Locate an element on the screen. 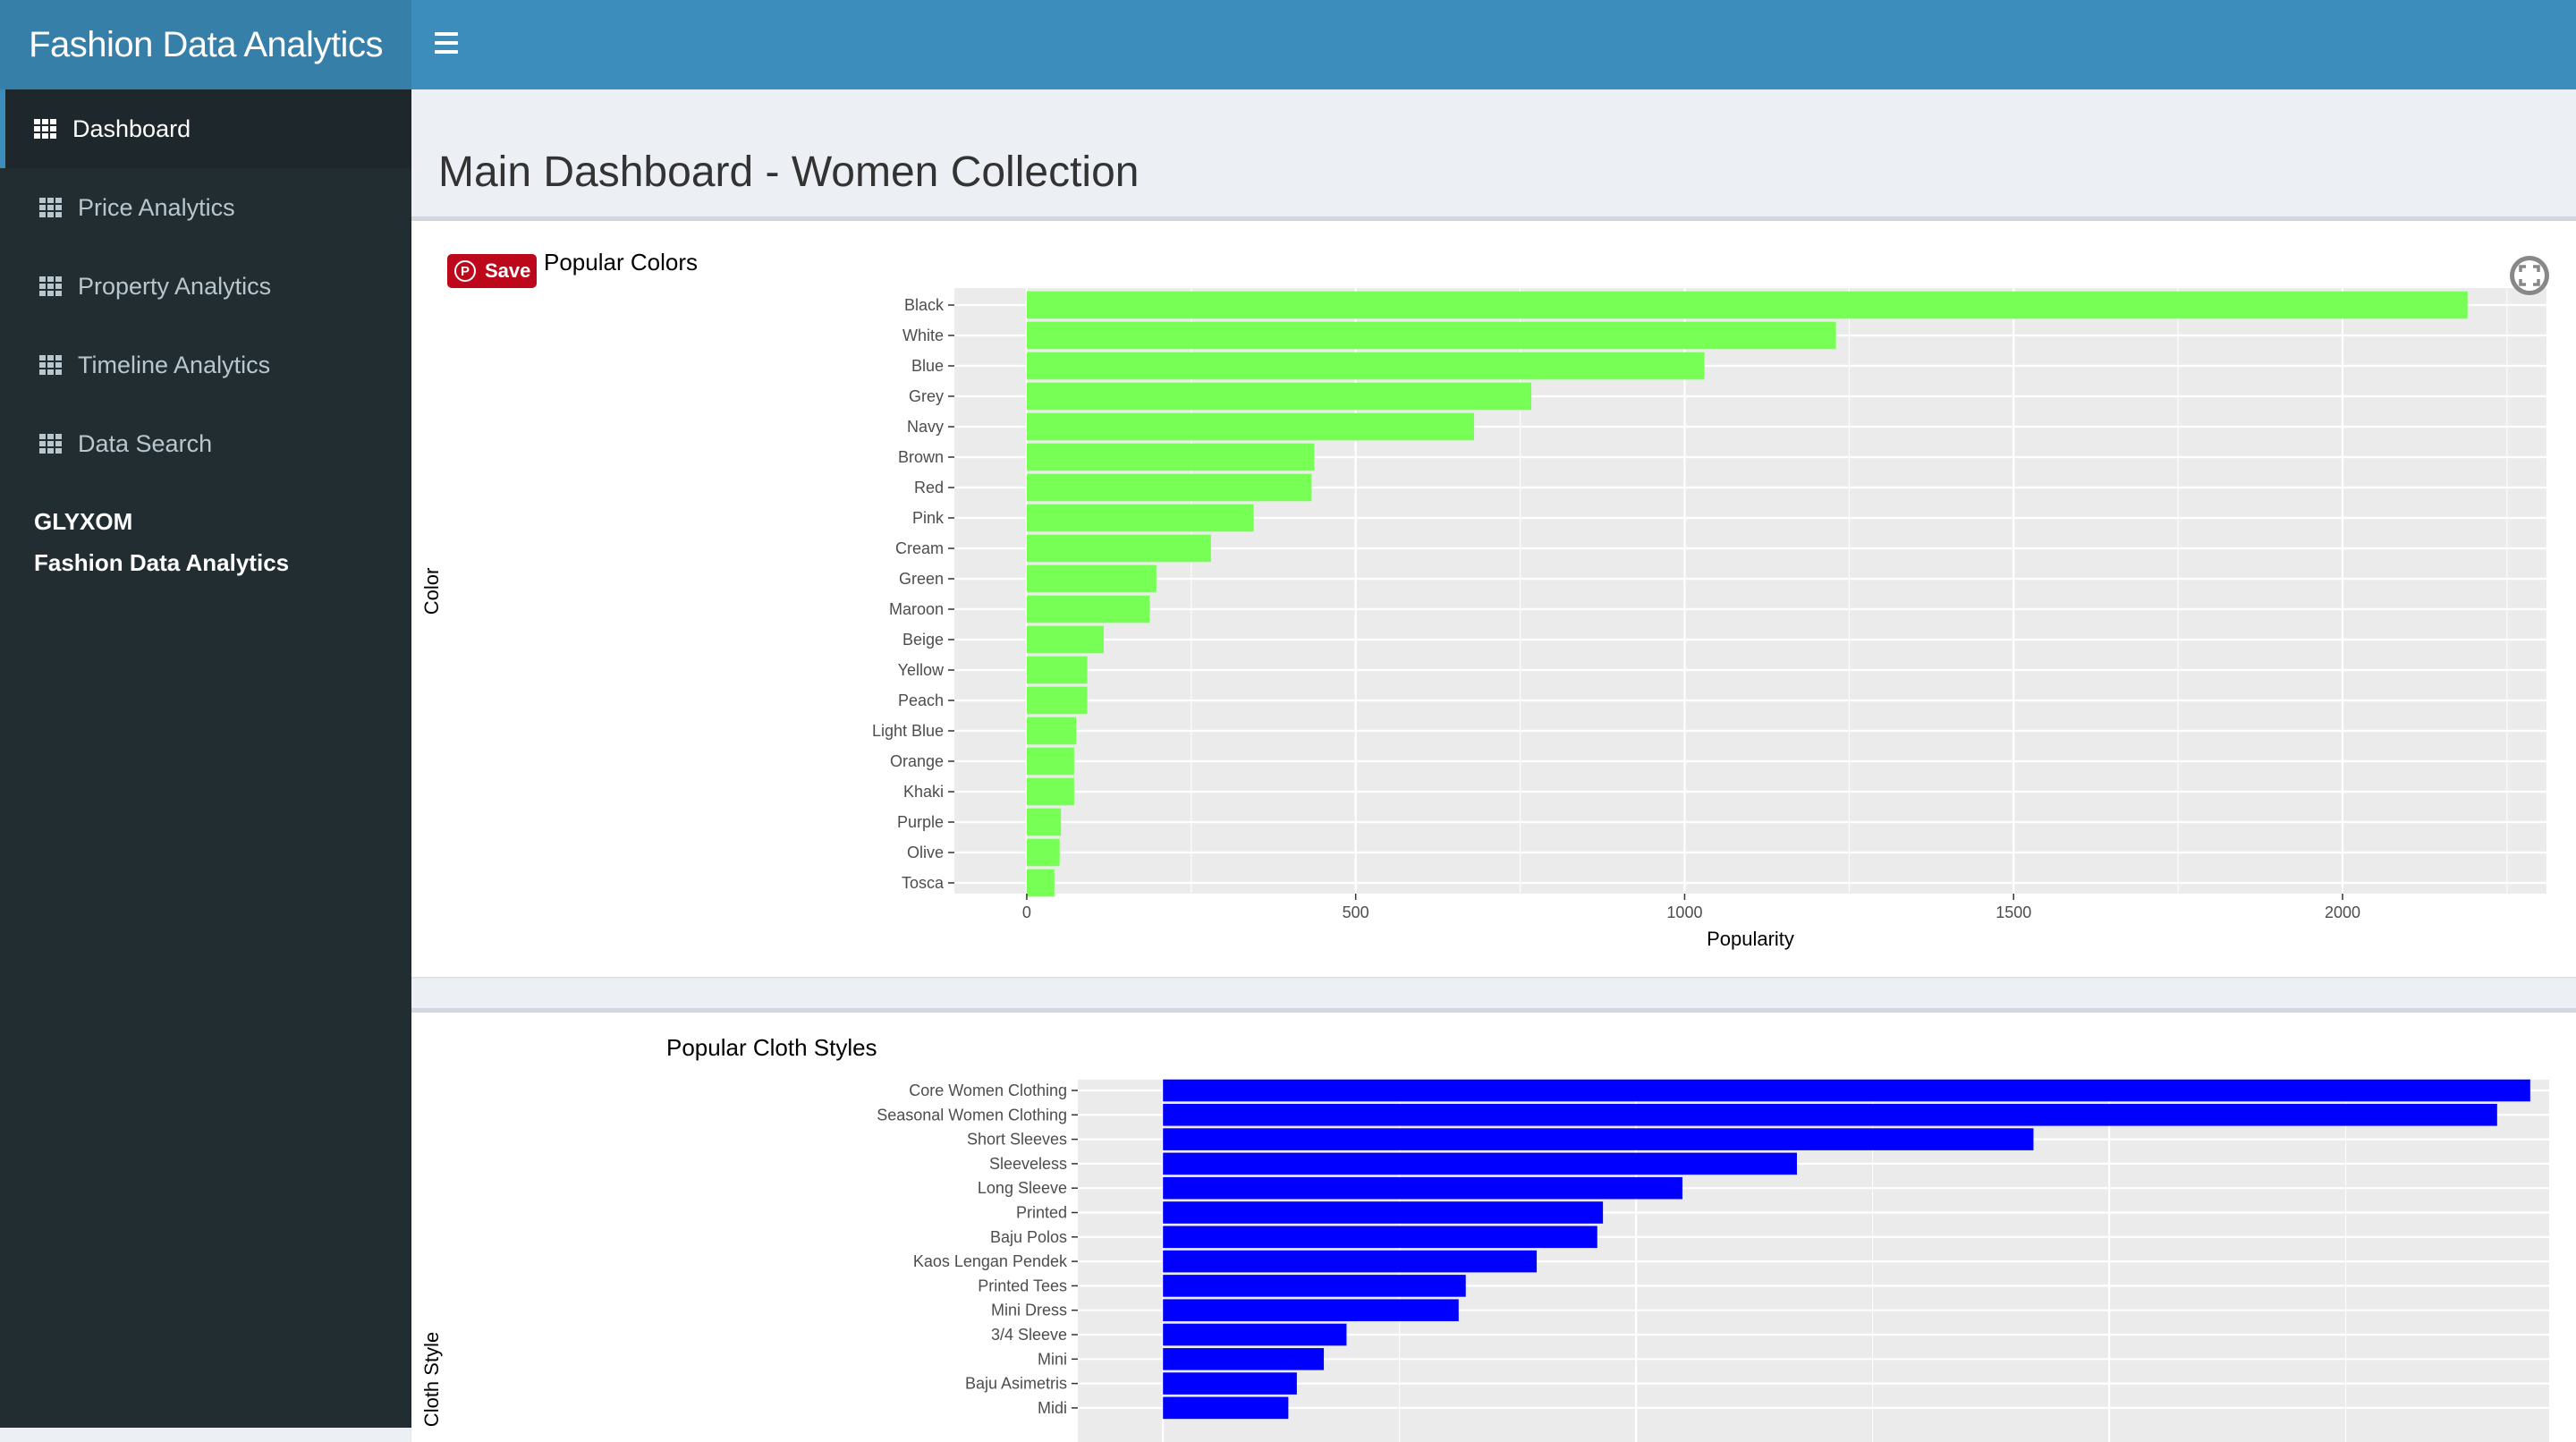 The width and height of the screenshot is (2576, 1442). bar-midi is located at coordinates (1226, 1408).